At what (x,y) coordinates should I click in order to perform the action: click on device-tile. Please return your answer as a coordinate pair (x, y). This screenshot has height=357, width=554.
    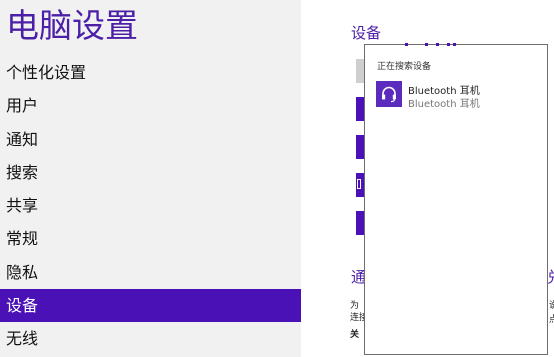
    Looking at the image, I should click on (389, 94).